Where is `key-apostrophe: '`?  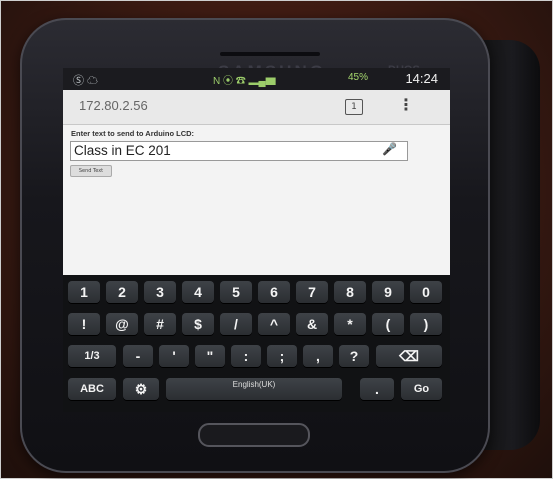
key-apostrophe: ' is located at coordinates (174, 356).